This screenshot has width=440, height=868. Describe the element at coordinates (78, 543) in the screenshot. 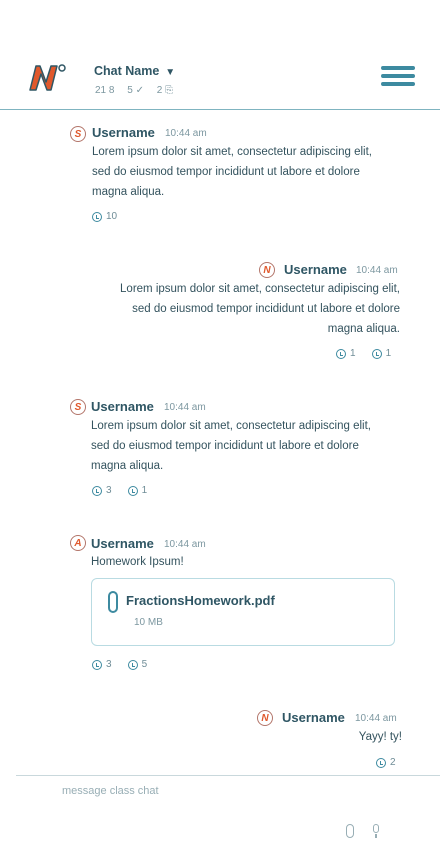

I see `user-avatar: A` at that location.